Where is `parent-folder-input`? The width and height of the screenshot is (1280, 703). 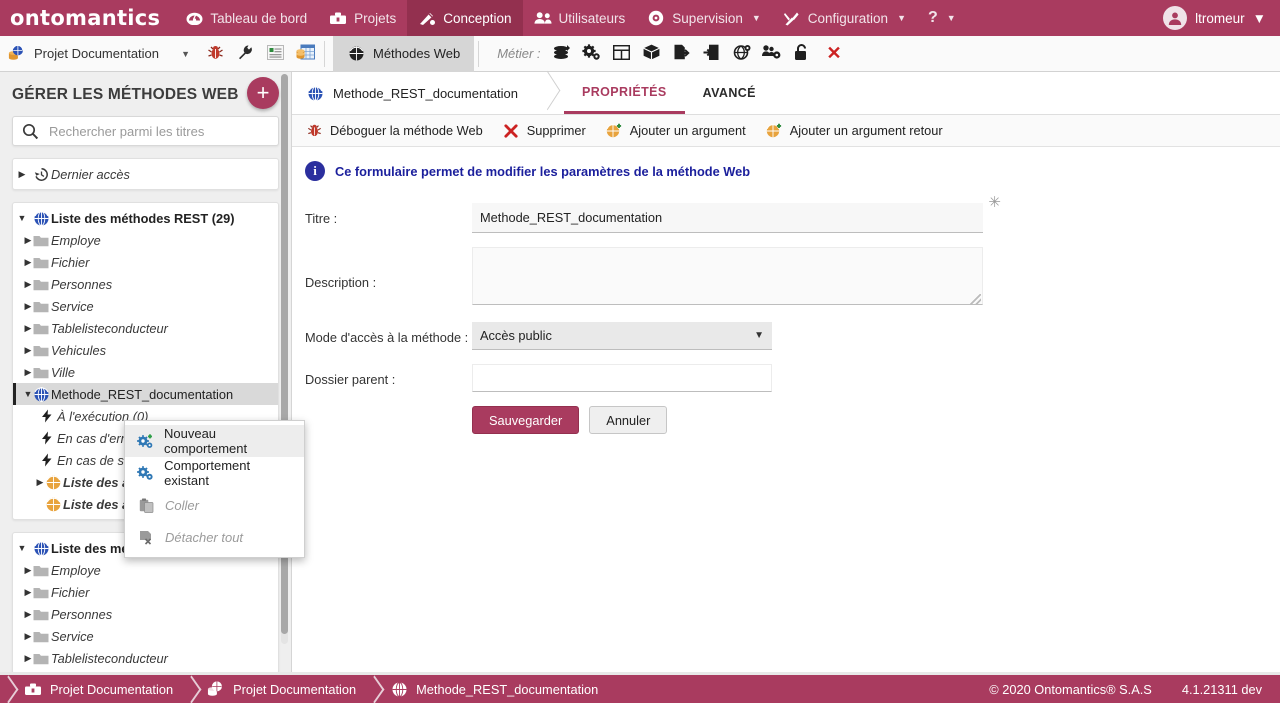
parent-folder-input is located at coordinates (622, 378).